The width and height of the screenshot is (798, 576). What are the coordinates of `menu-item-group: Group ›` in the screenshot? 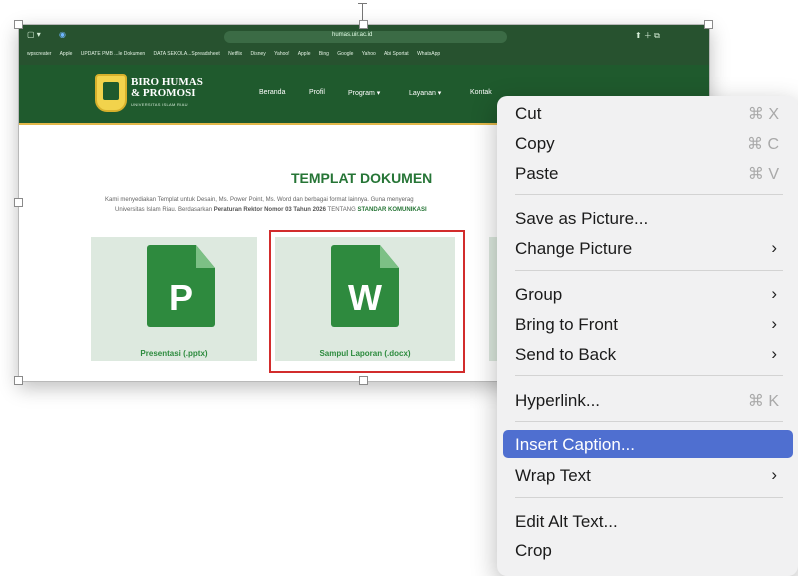 It's located at (648, 294).